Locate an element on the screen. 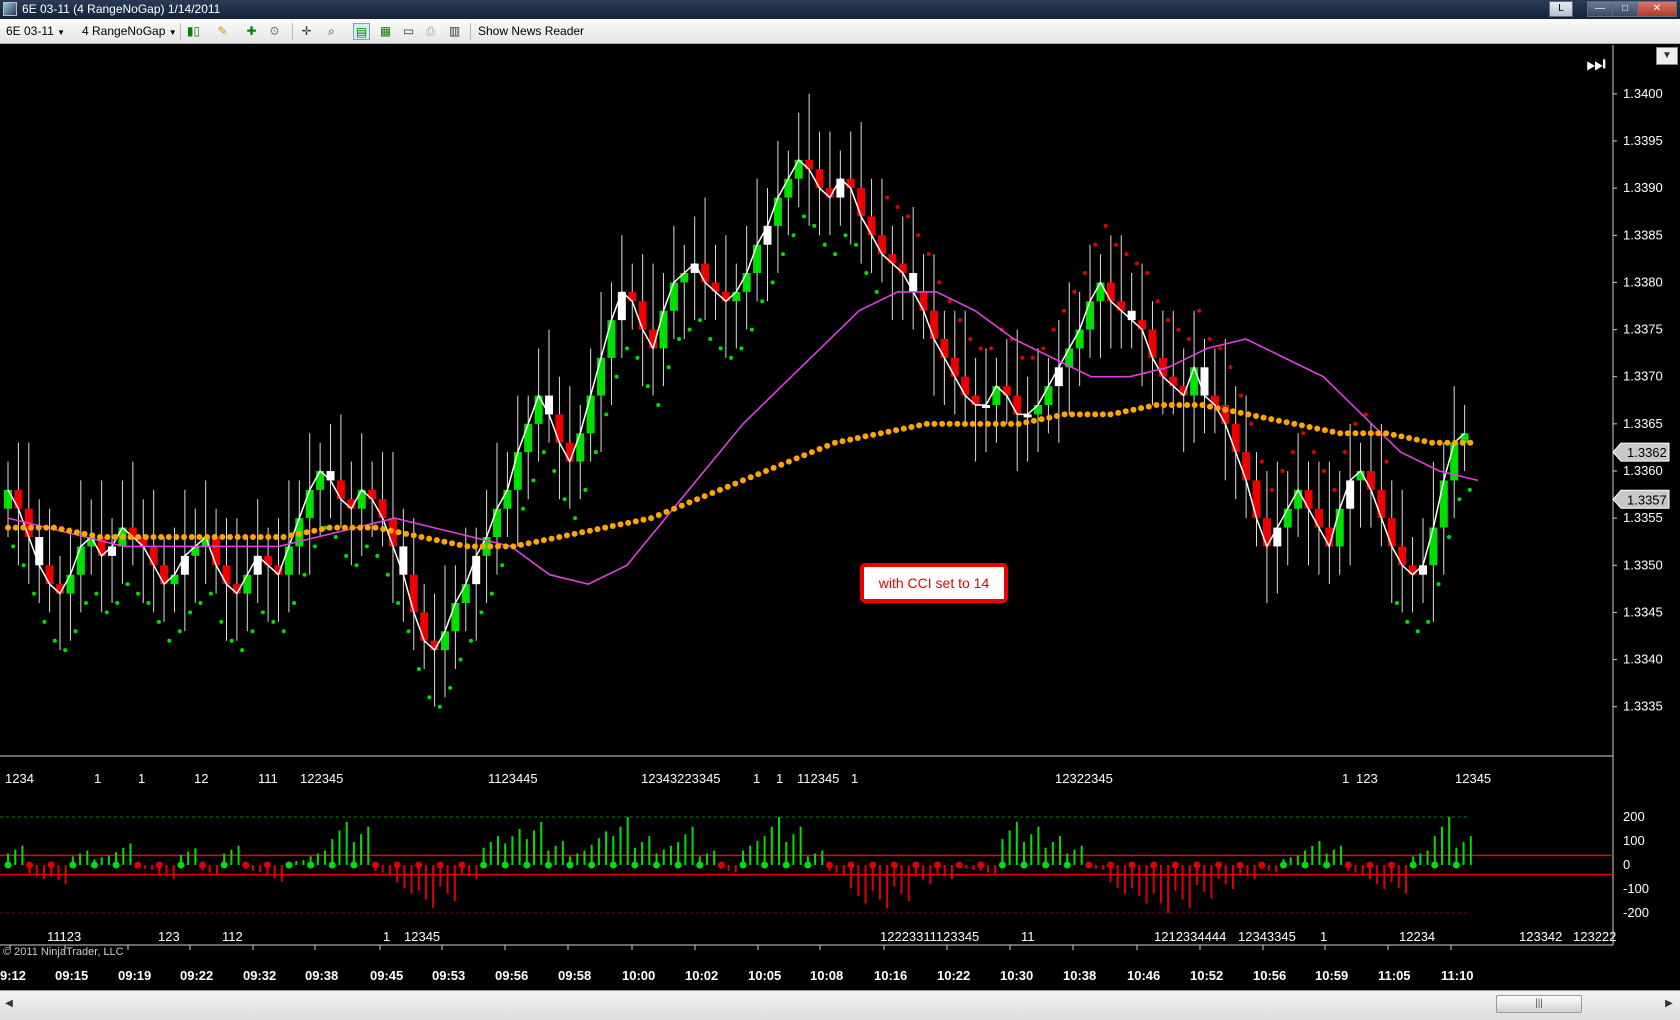 Image resolution: width=1680 pixels, height=1020 pixels. period-selector: 4 RangeNoGap ▼ is located at coordinates (129, 31).